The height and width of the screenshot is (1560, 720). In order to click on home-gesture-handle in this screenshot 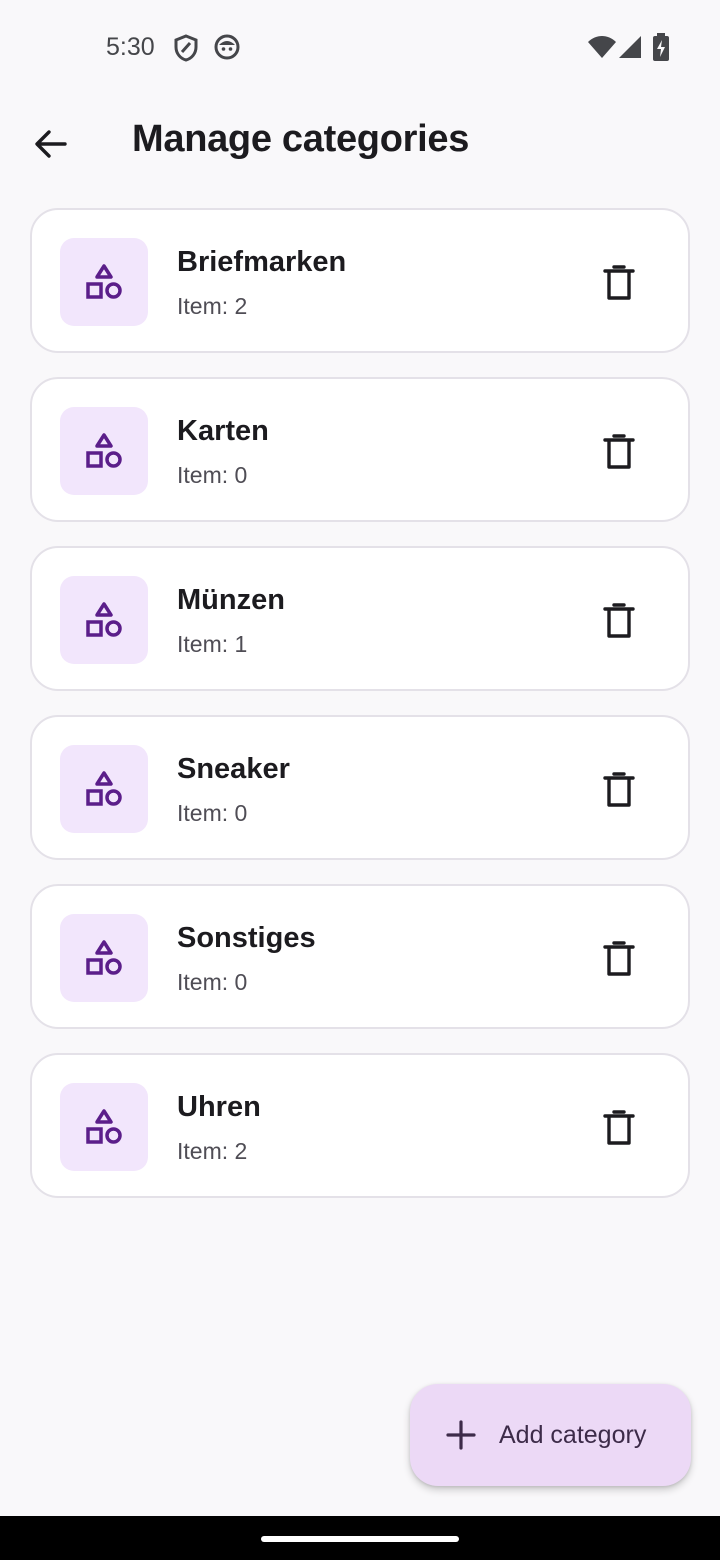, I will do `click(360, 1539)`.